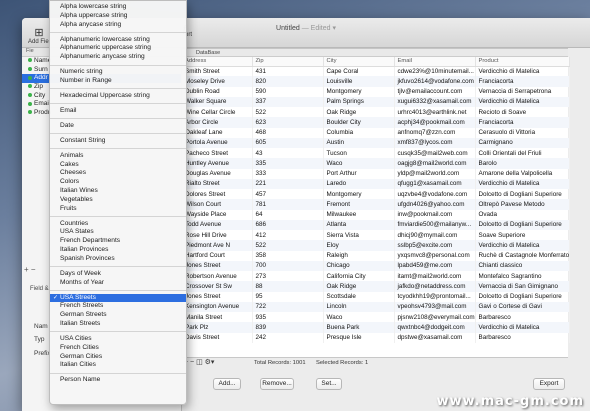 Image resolution: width=590 pixels, height=411 pixels. Describe the element at coordinates (359, 183) in the screenshot. I see `table-cell: Laredo` at that location.